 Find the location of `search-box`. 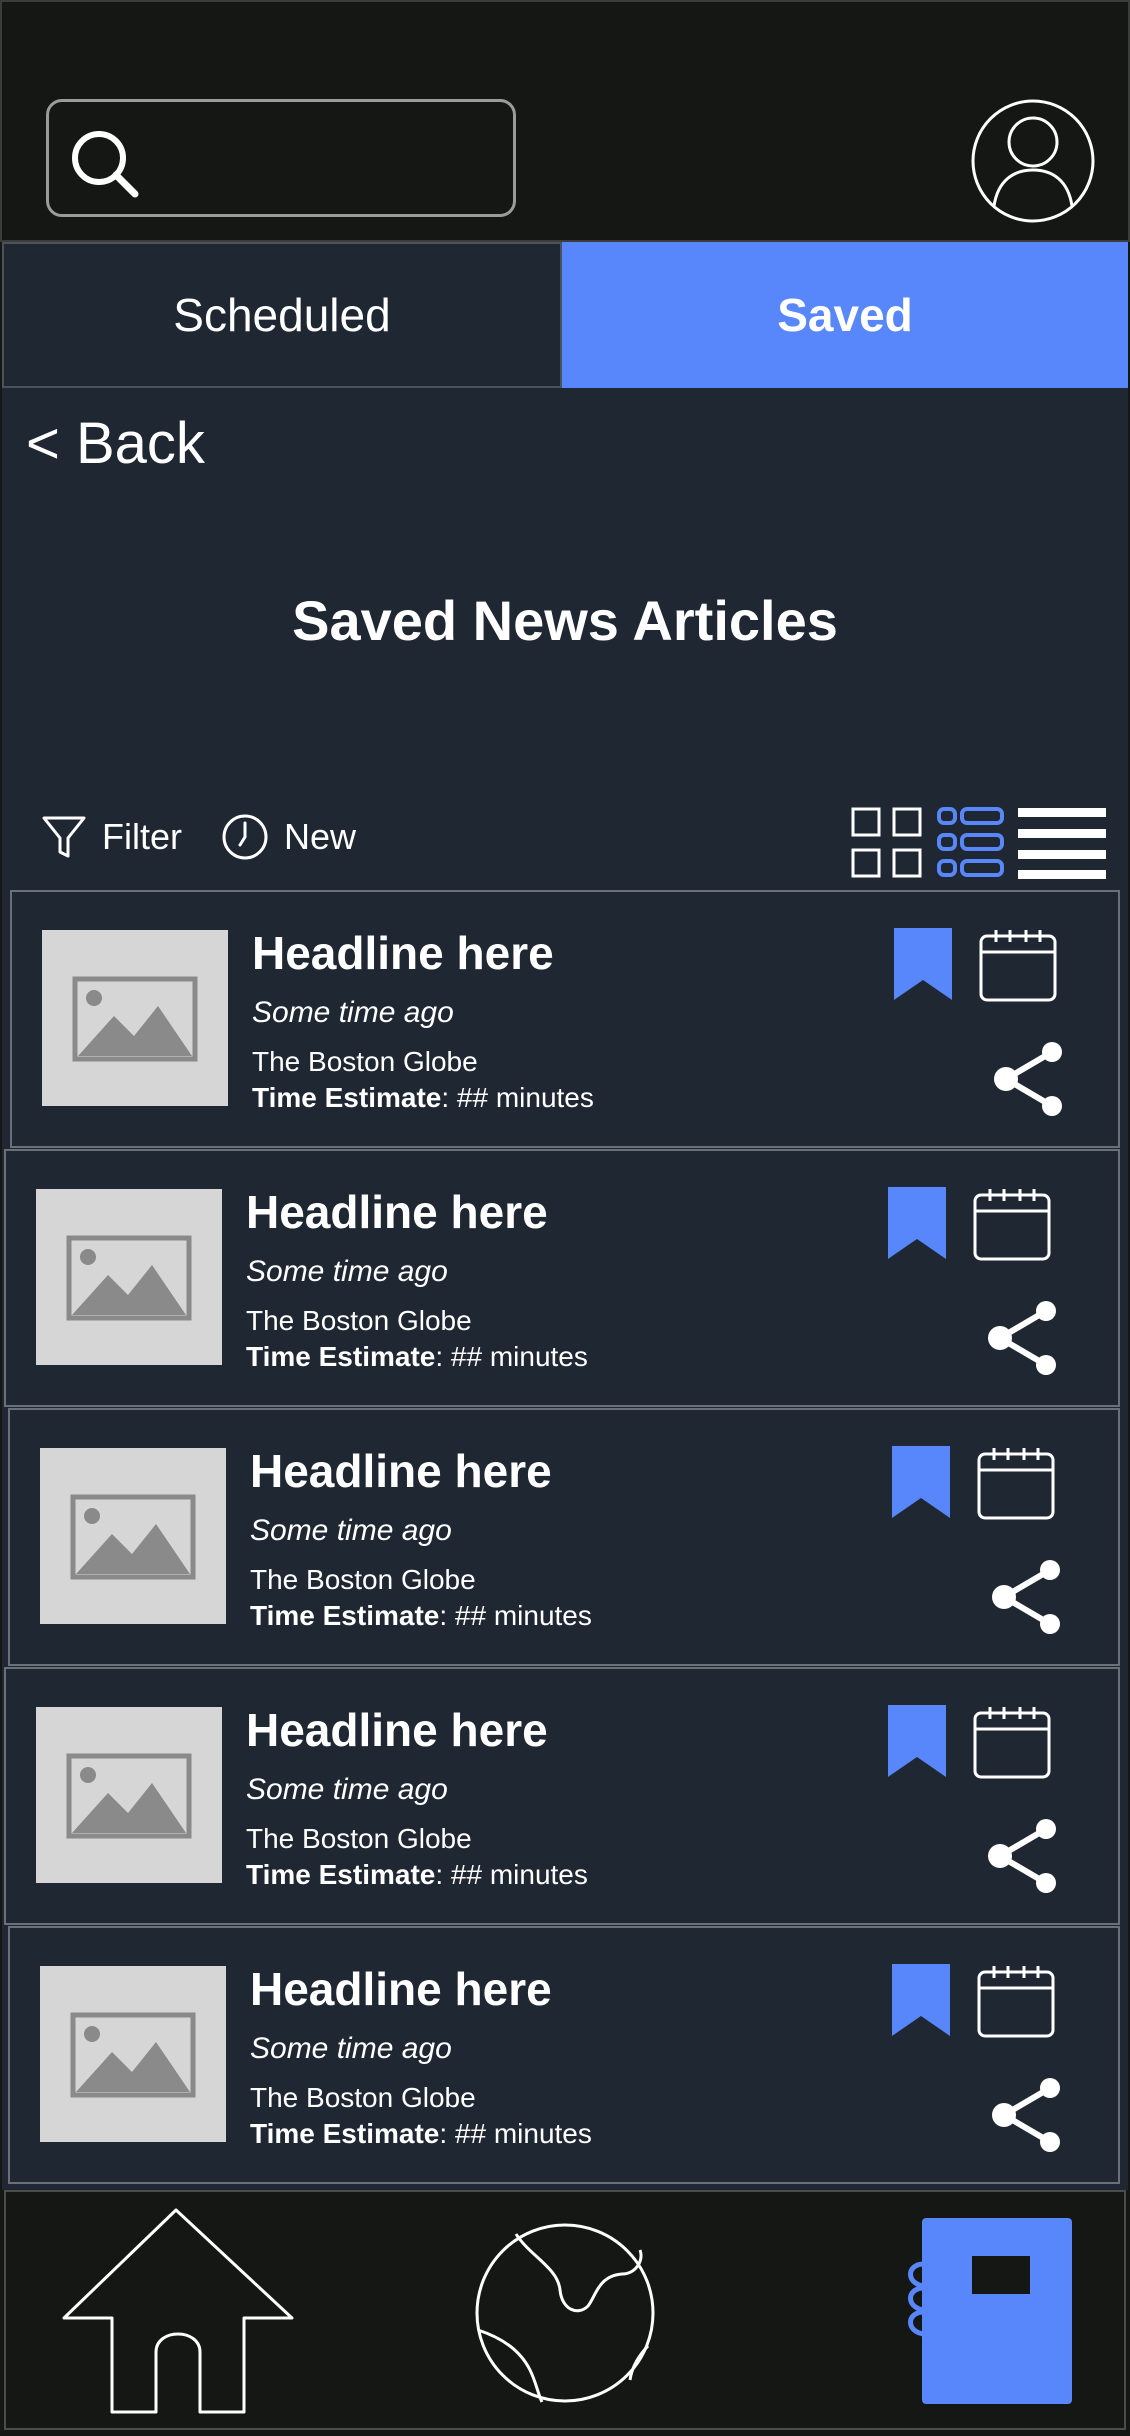

search-box is located at coordinates (281, 158).